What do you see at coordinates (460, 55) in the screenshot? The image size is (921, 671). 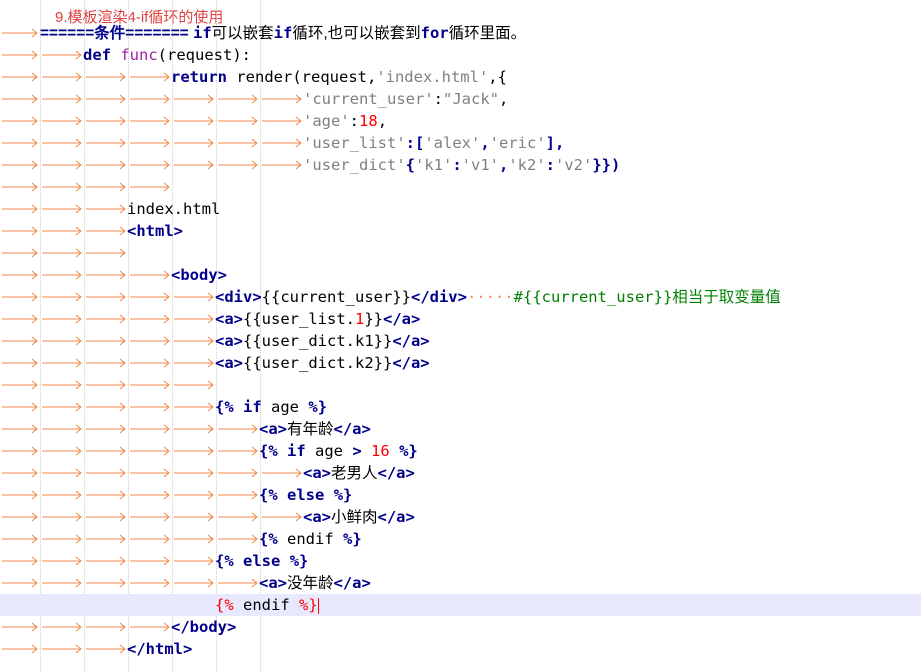 I see `code-line-2: def func(request):` at bounding box center [460, 55].